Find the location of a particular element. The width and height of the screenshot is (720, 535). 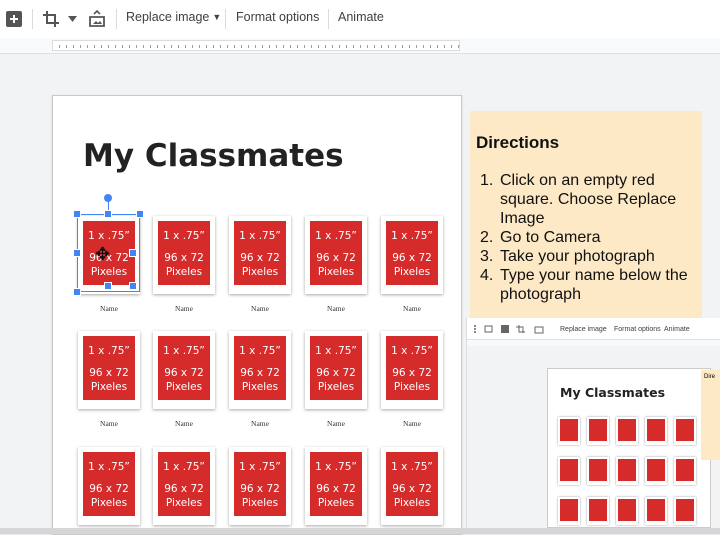

new-slide-icon is located at coordinates (14, 19).